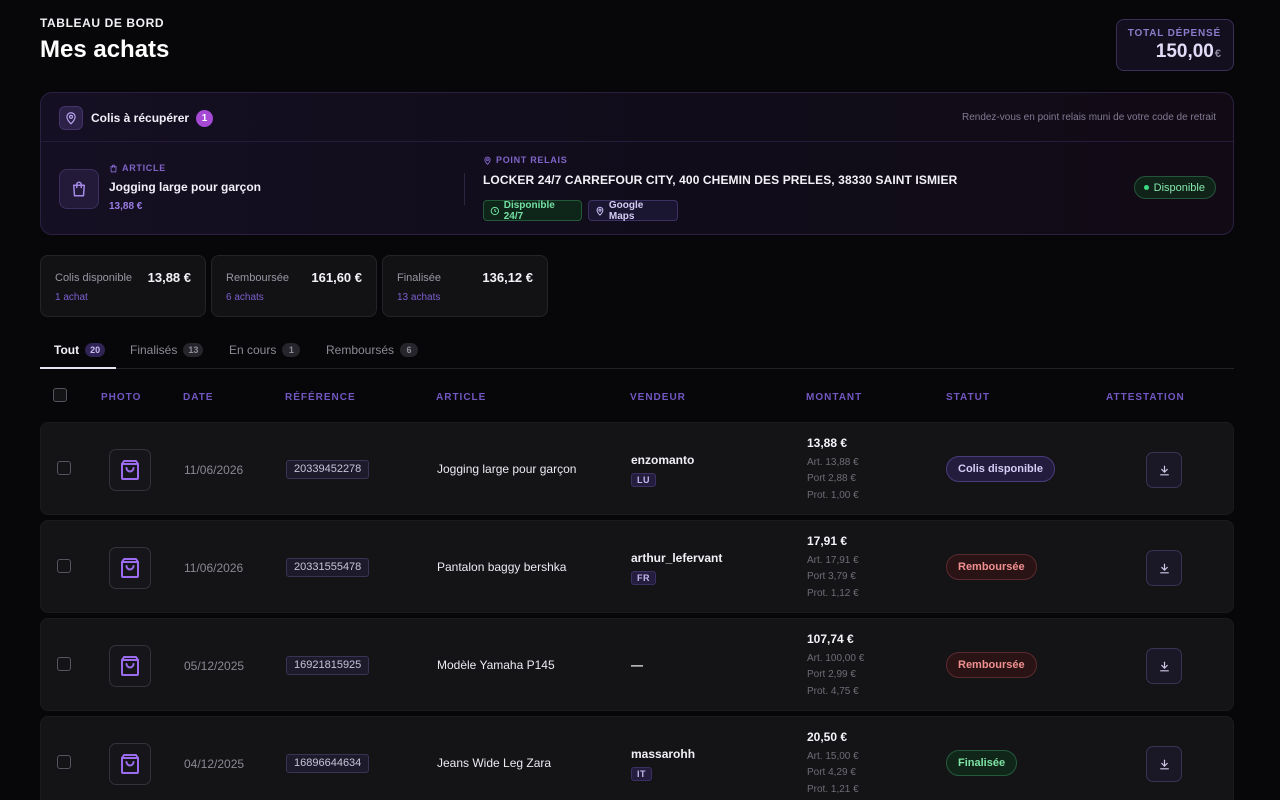  What do you see at coordinates (833, 495) in the screenshot?
I see `row-protection-fee: Prot. 1,00 €` at bounding box center [833, 495].